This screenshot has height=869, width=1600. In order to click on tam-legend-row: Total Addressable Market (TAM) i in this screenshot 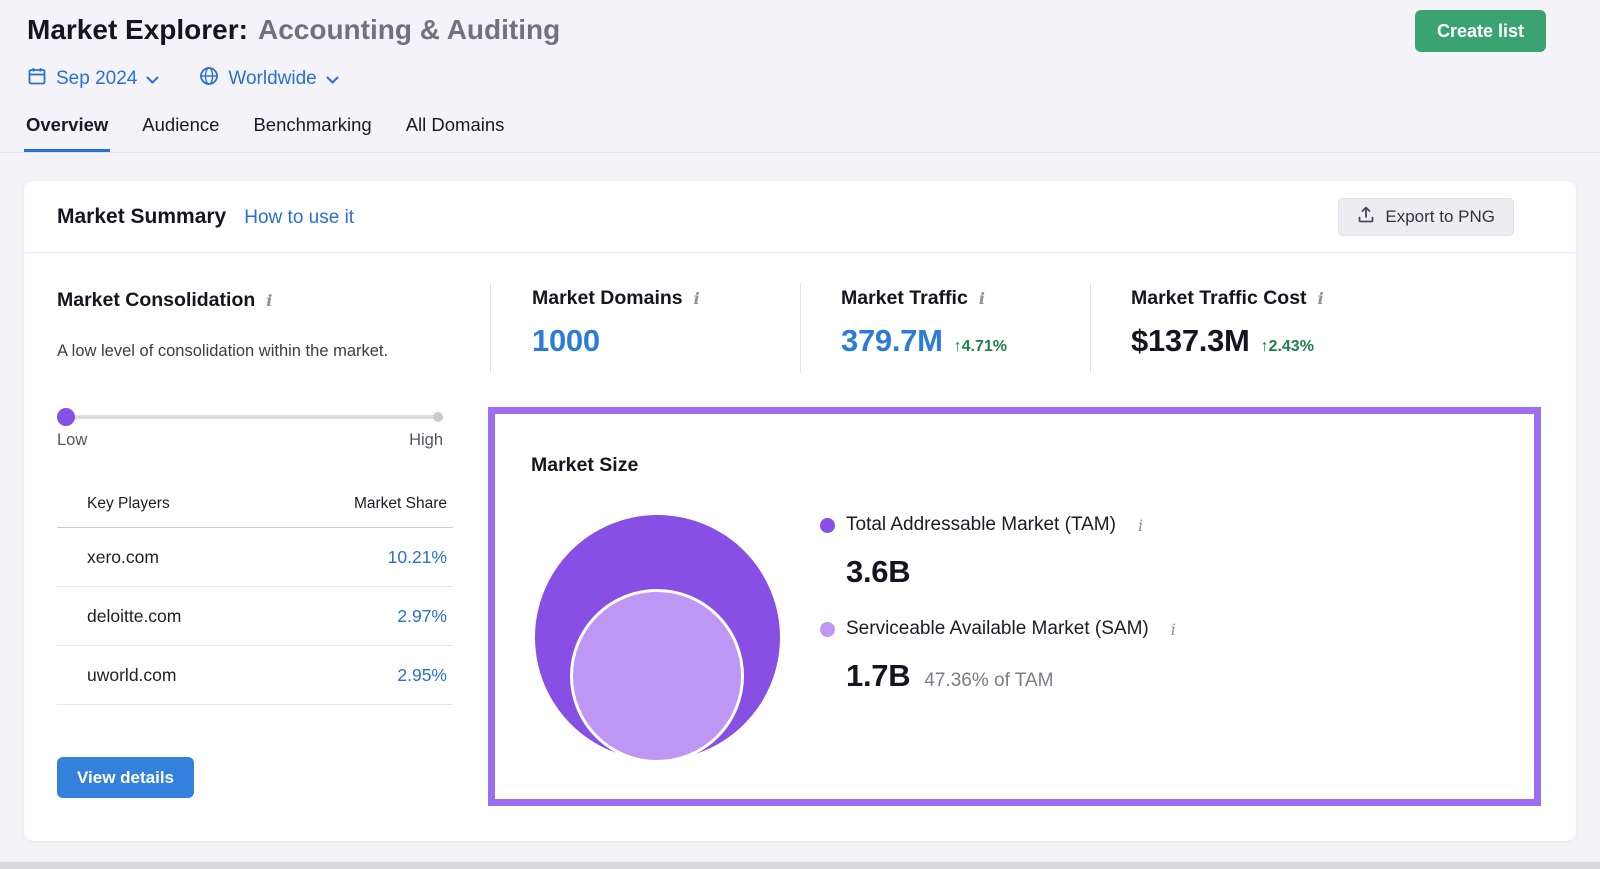, I will do `click(981, 525)`.